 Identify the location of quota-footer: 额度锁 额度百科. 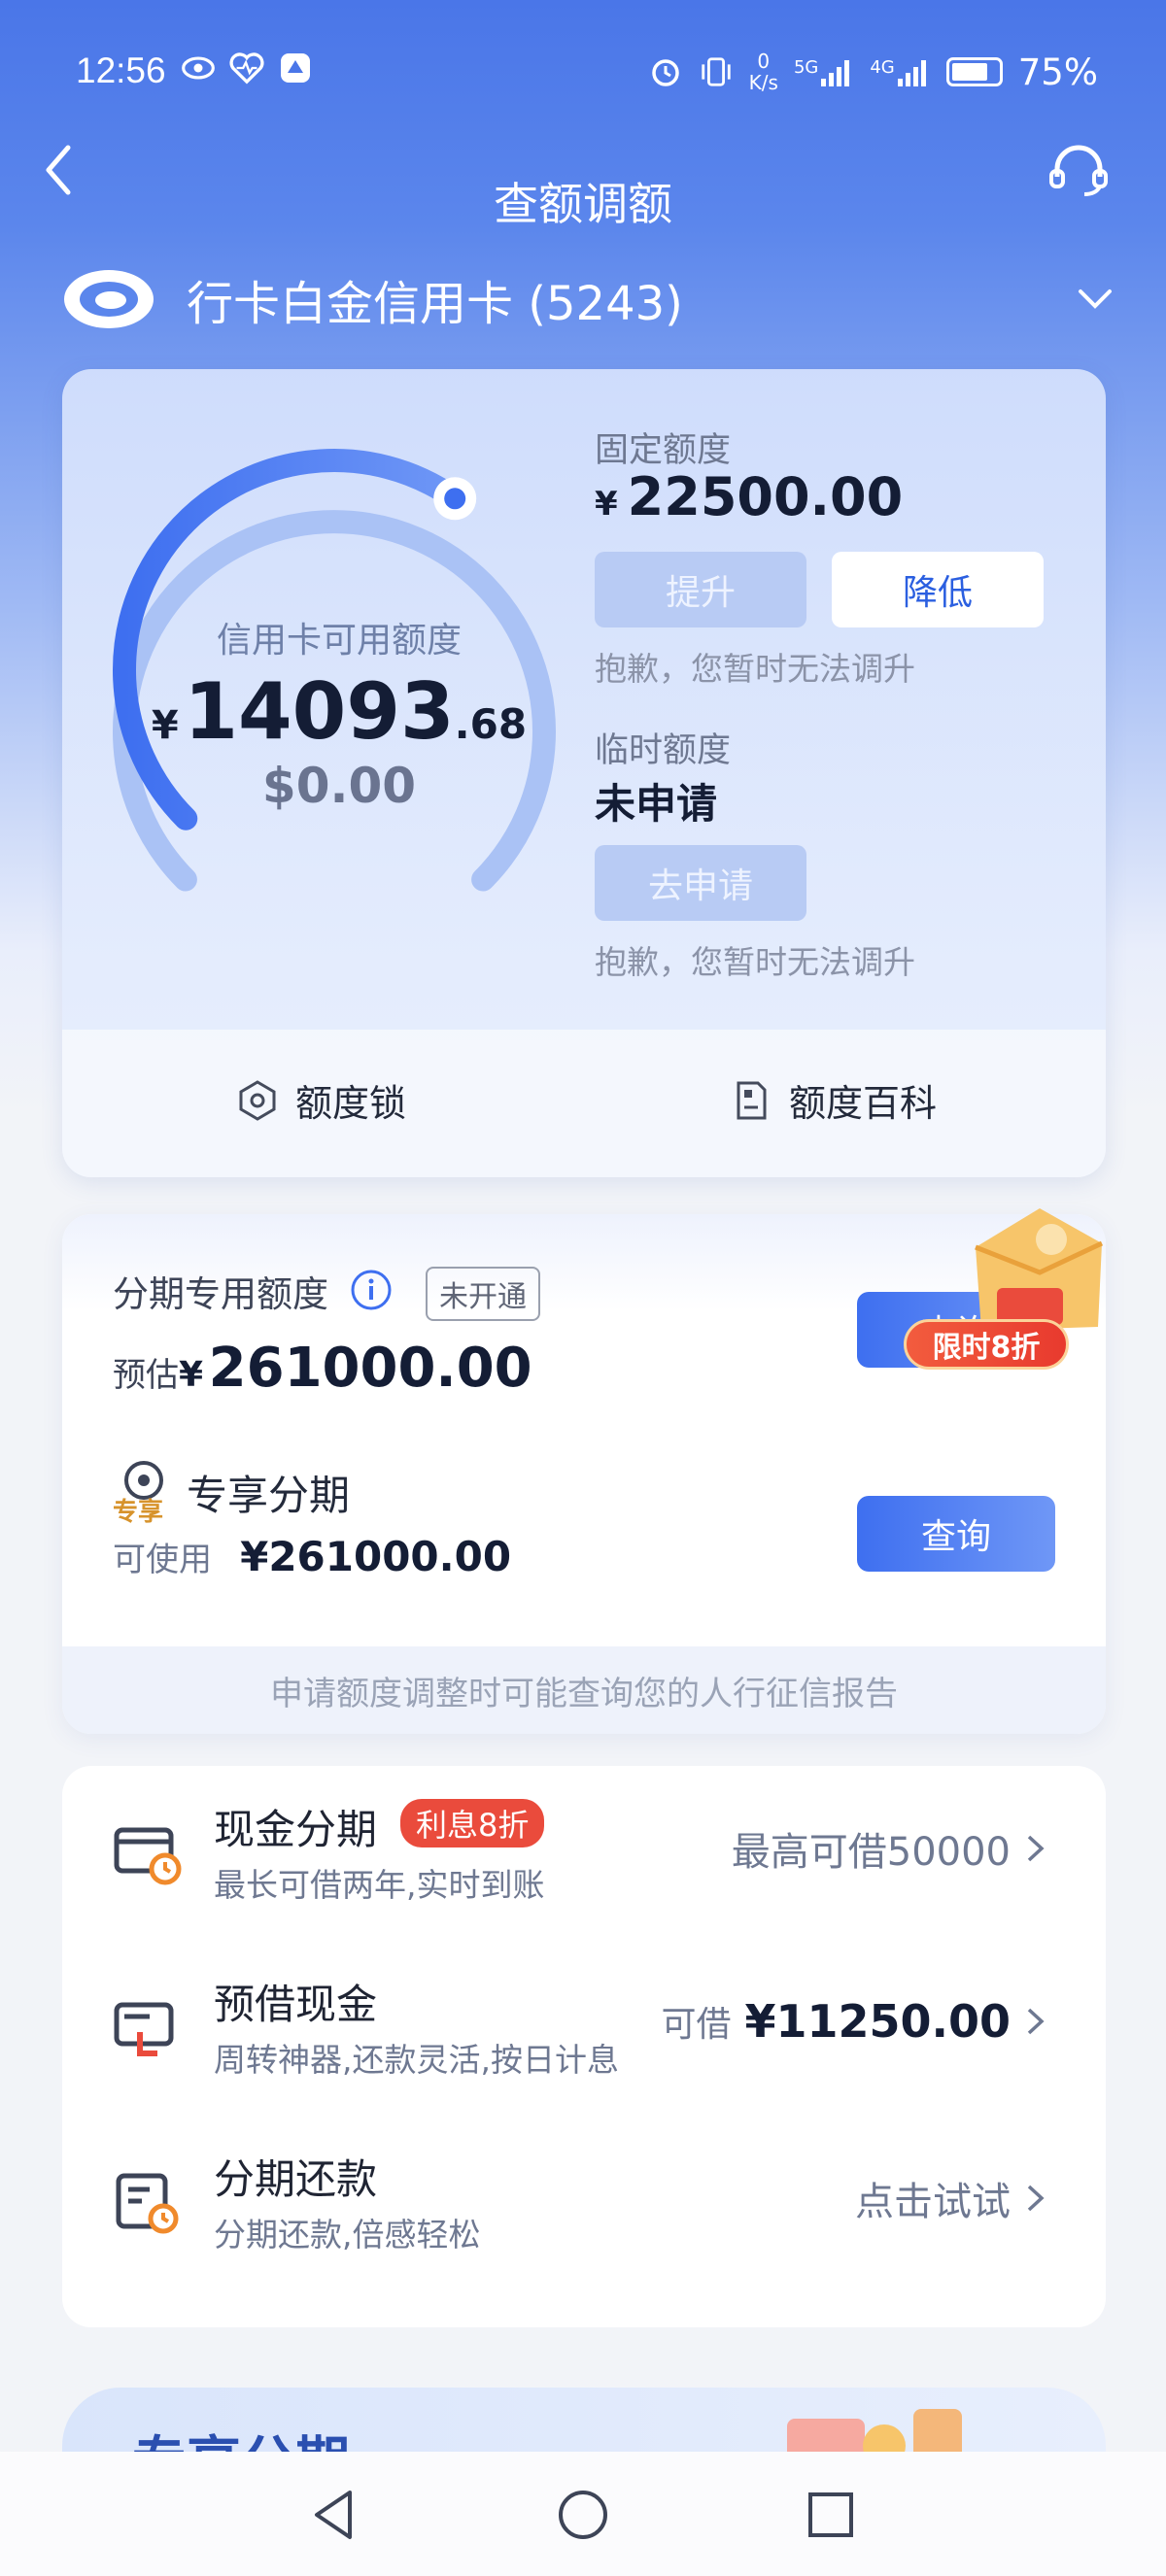
(584, 1103).